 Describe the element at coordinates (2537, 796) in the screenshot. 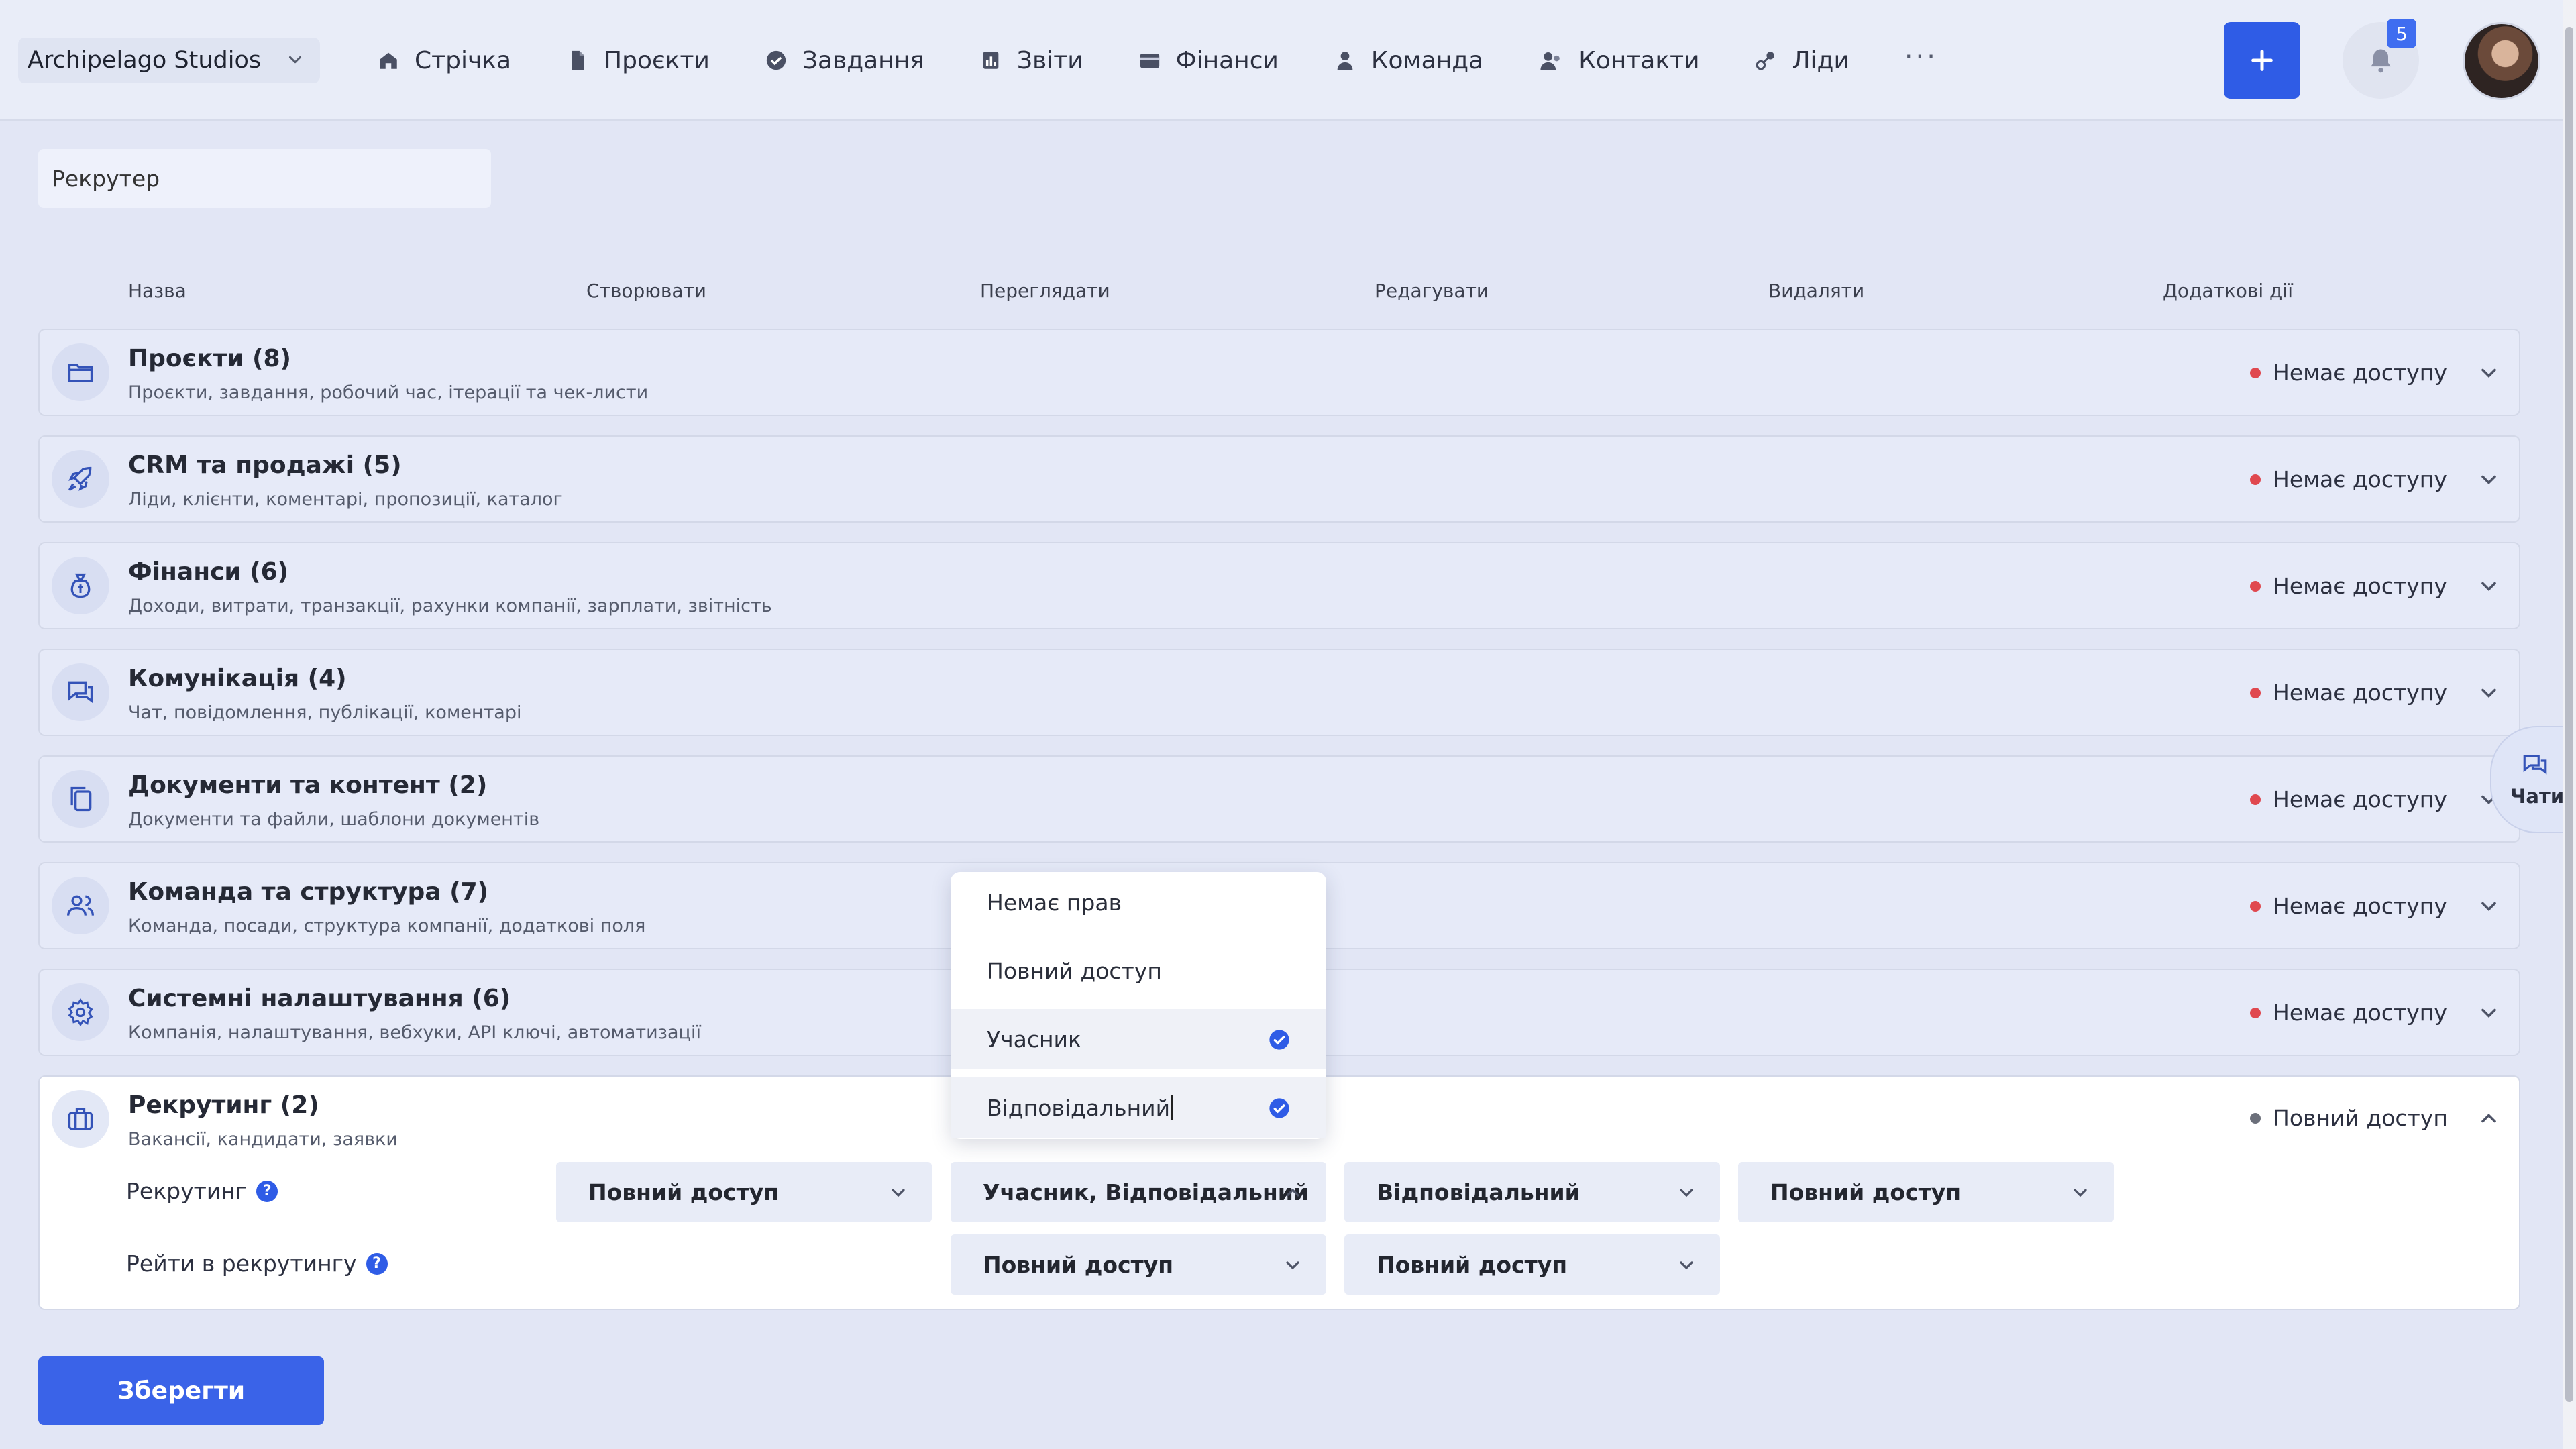

I see `chats-label: Чати` at that location.